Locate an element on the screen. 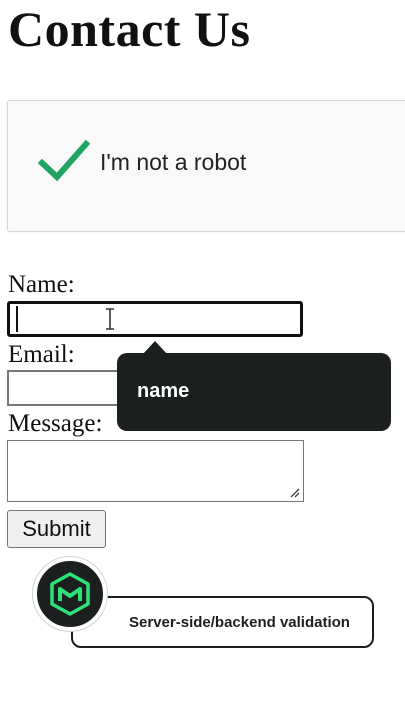 The width and height of the screenshot is (405, 720). checkmark-icon is located at coordinates (64, 161).